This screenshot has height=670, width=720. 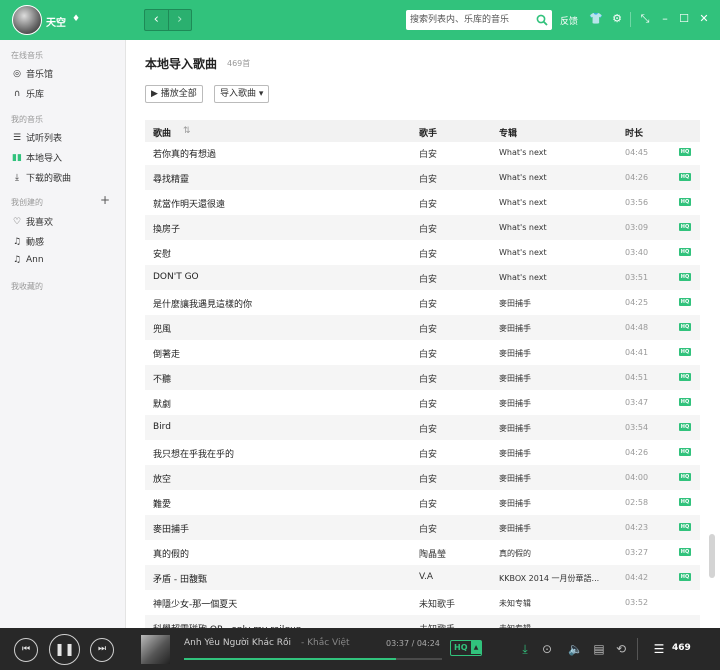 I want to click on play-all-button: ▶ 播放全部, so click(x=174, y=94).